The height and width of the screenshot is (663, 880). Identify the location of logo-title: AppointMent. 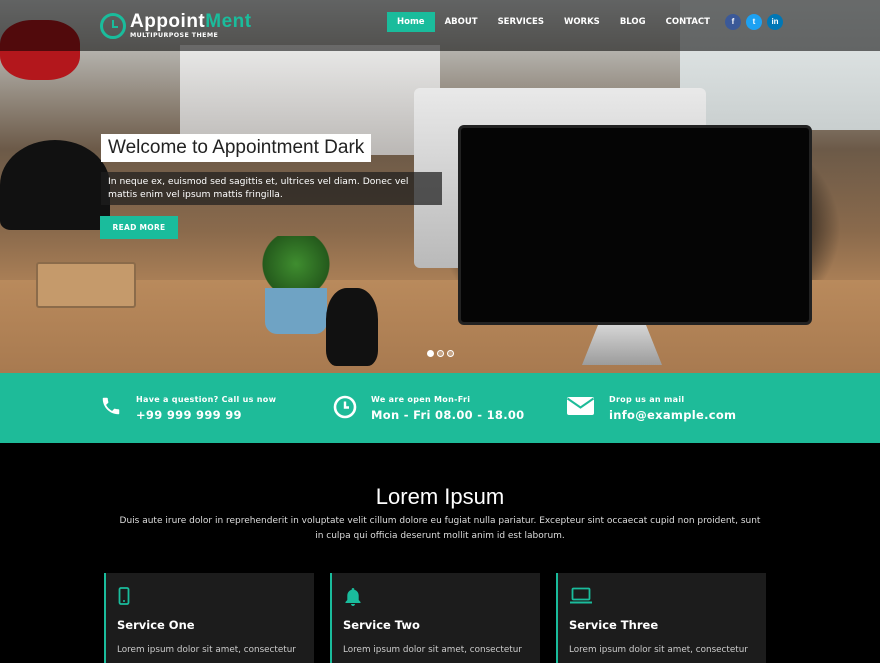
(191, 21).